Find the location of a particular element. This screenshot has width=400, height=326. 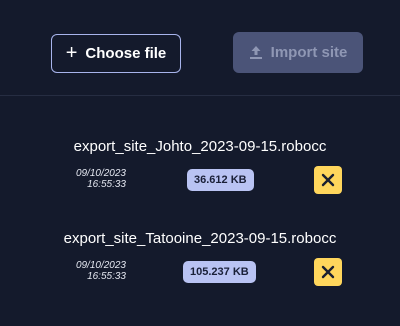

choose-file-button: + Choose file is located at coordinates (116, 53).